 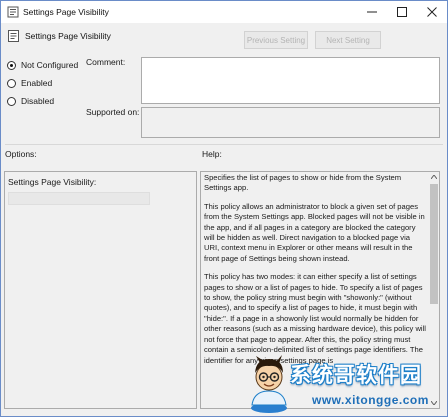 What do you see at coordinates (68, 36) in the screenshot?
I see `policy-name: Settings Page Visibility` at bounding box center [68, 36].